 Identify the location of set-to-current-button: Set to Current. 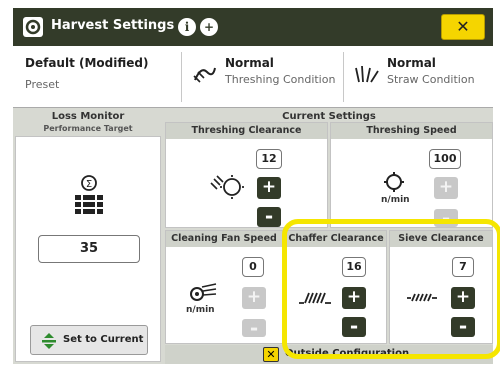
(89, 340).